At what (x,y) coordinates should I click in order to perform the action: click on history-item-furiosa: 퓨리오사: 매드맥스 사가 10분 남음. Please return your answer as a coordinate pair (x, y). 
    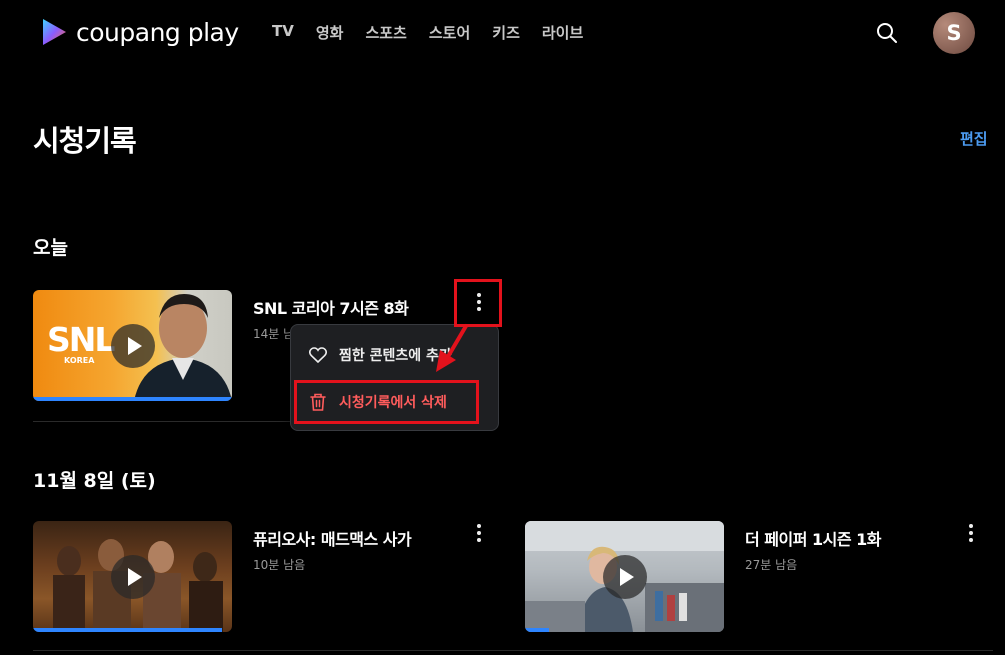
    Looking at the image, I should click on (268, 577).